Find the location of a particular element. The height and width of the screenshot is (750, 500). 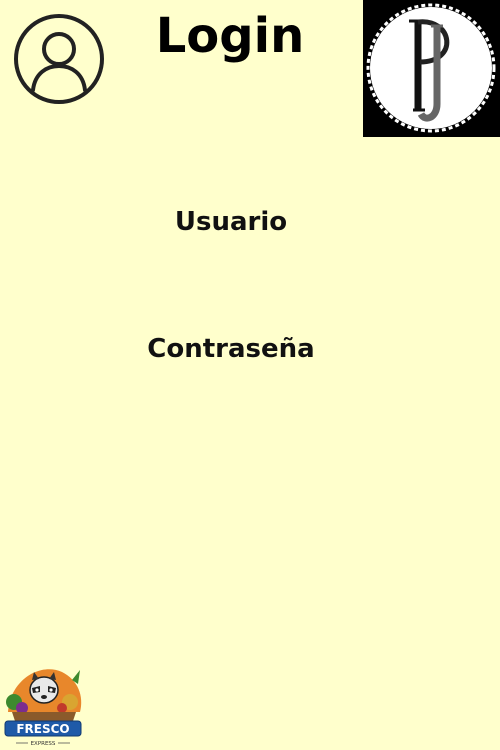

brand-tagline: EXPRESS is located at coordinates (43, 744).